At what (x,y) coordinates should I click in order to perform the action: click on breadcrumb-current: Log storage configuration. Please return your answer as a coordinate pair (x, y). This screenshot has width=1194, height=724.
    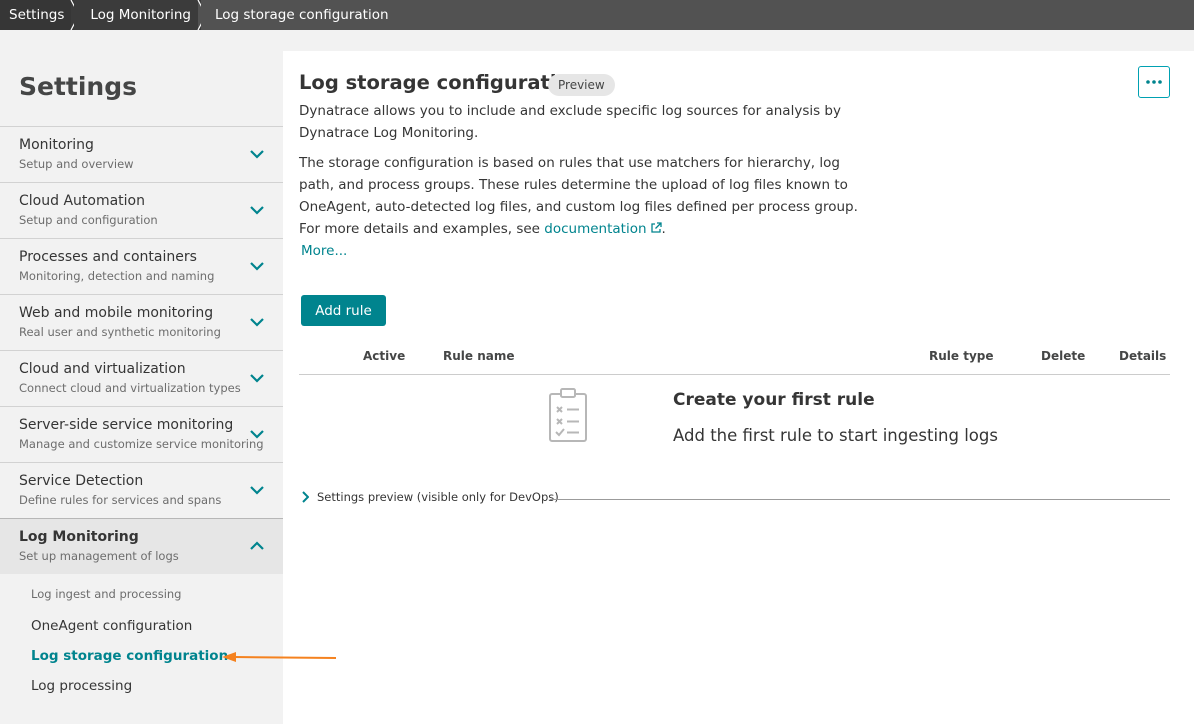
    Looking at the image, I should click on (299, 15).